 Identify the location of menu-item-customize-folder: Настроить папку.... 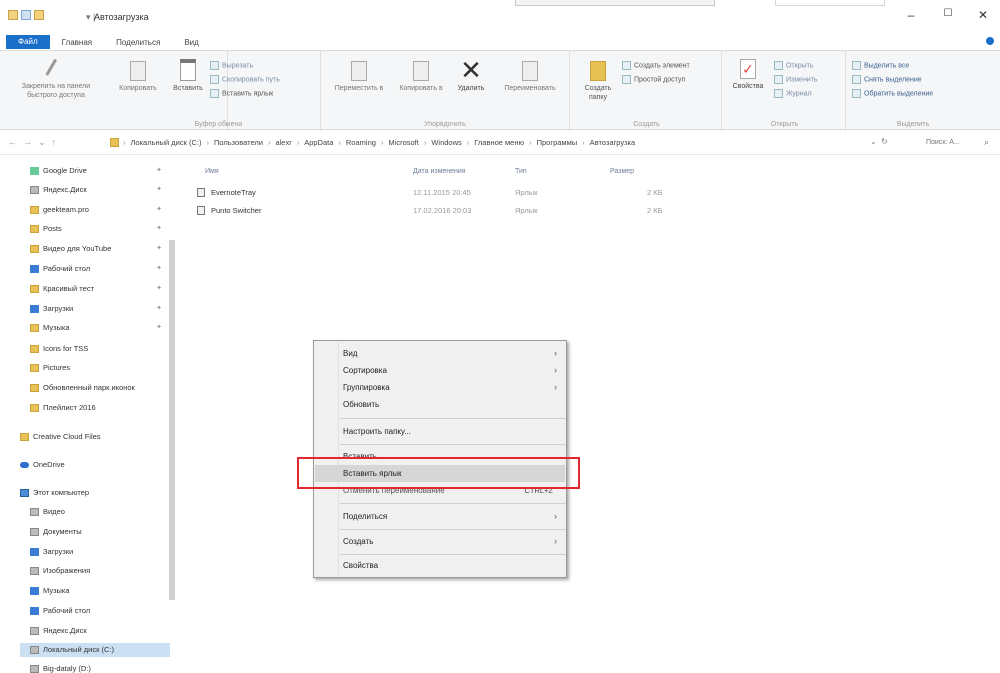
(440, 431).